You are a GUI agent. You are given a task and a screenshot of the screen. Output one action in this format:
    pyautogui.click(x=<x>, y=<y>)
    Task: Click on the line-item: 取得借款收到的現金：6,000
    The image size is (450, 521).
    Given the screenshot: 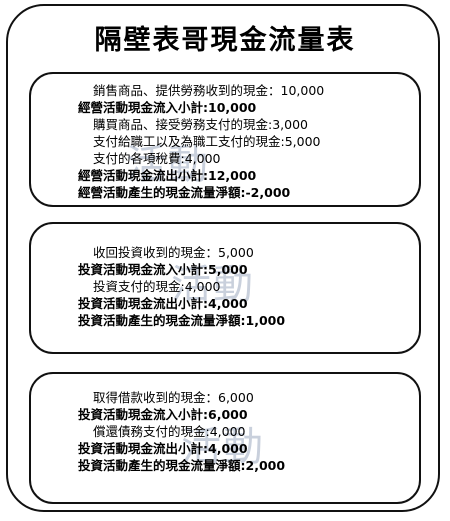 What is the action you would take?
    pyautogui.click(x=173, y=397)
    